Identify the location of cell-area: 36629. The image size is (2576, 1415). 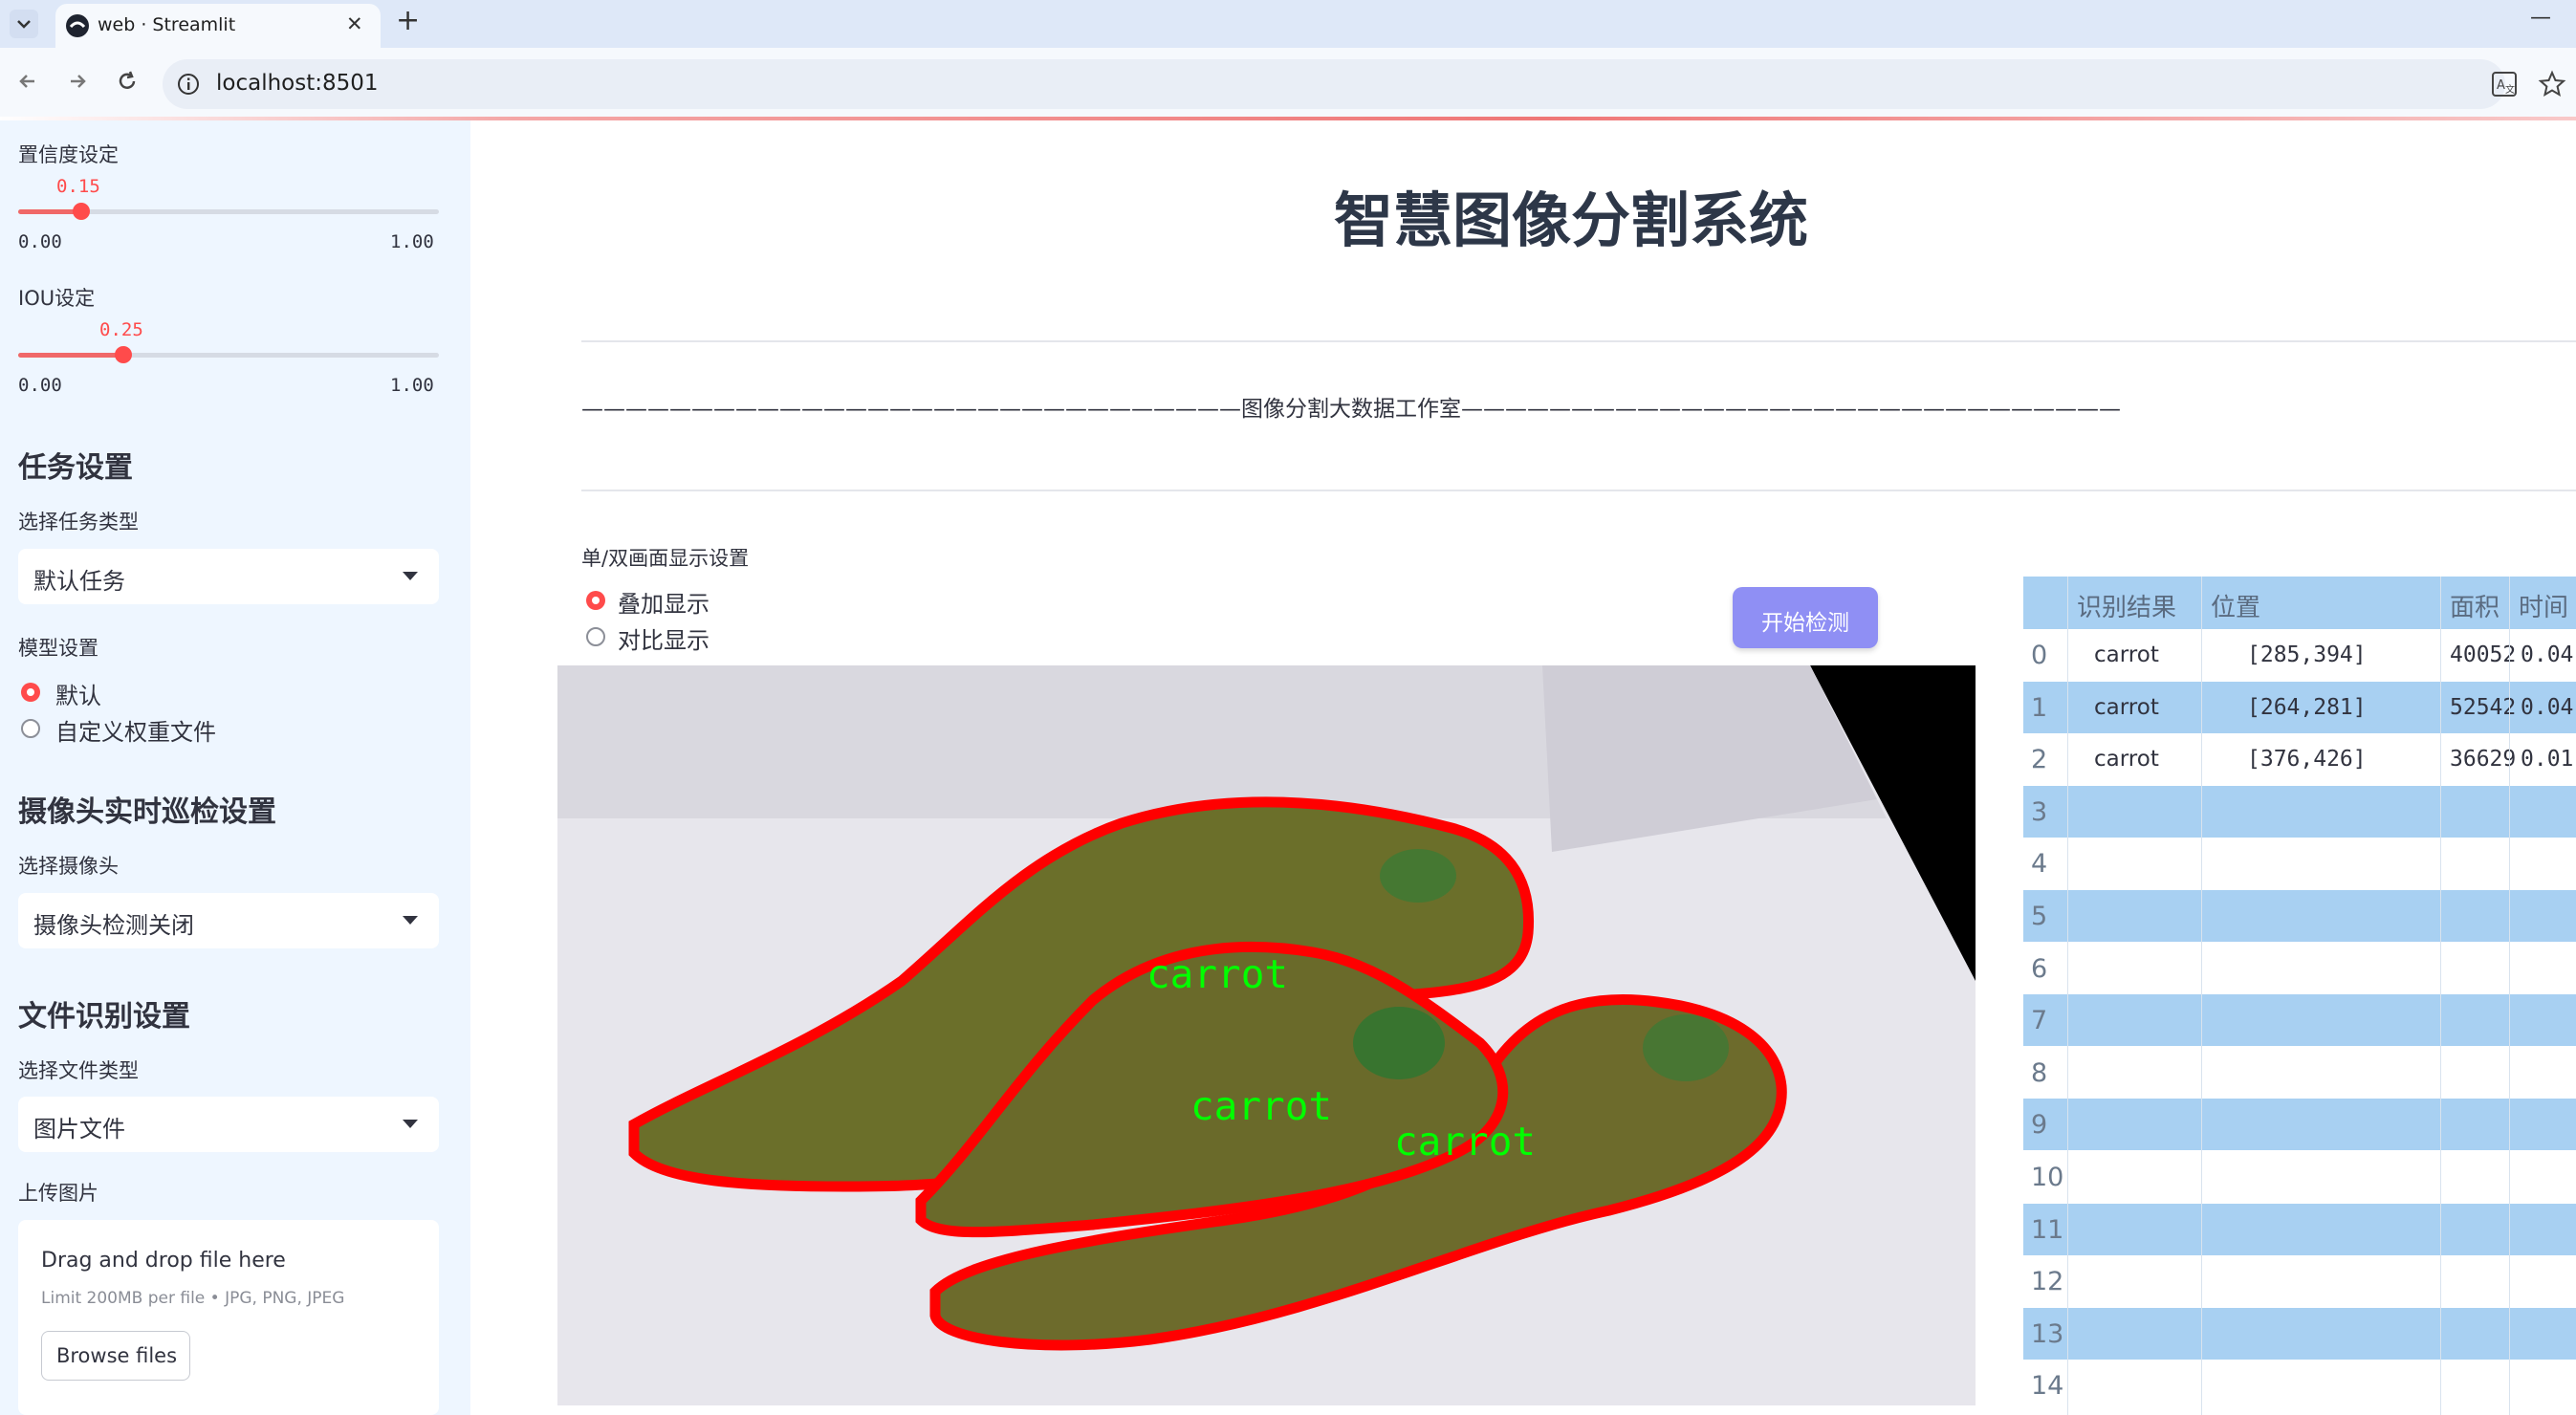
(2483, 760).